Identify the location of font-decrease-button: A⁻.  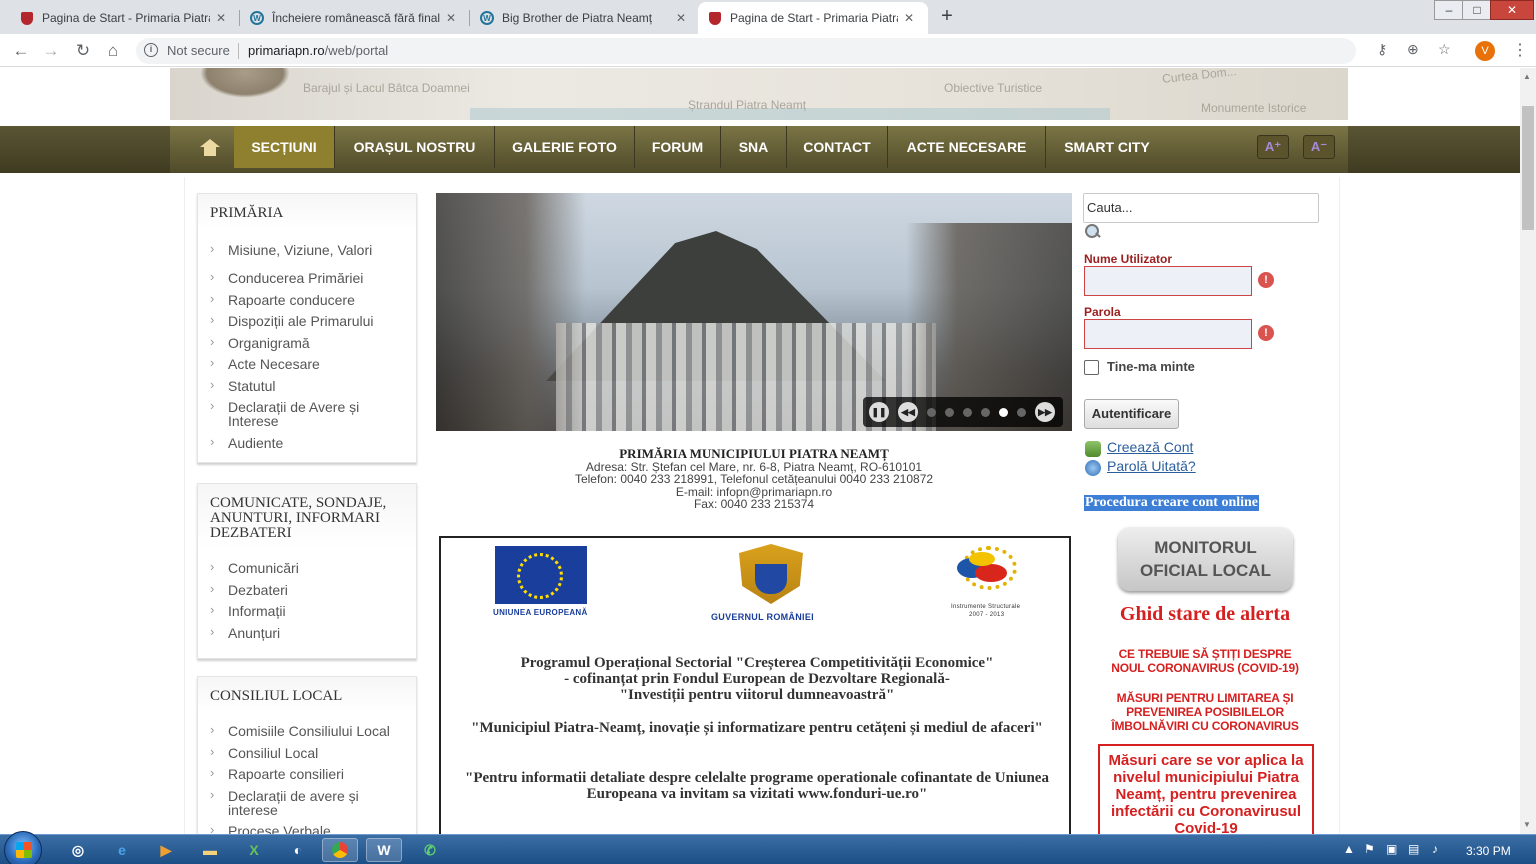
(1319, 147).